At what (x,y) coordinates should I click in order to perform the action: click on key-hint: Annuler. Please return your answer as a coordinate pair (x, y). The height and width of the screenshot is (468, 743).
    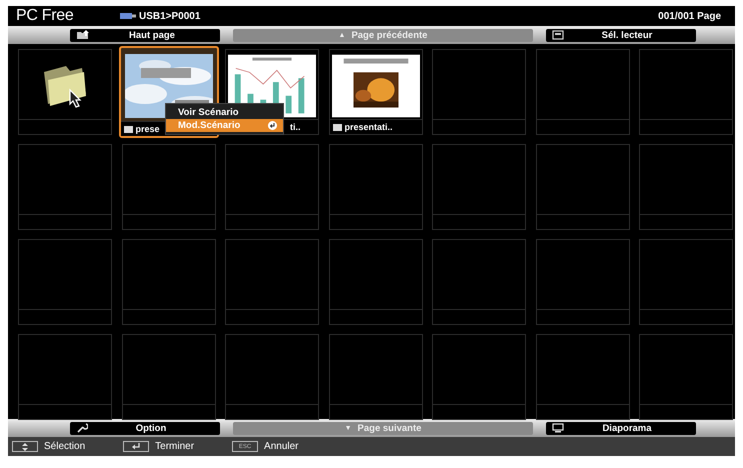
    Looking at the image, I should click on (281, 446).